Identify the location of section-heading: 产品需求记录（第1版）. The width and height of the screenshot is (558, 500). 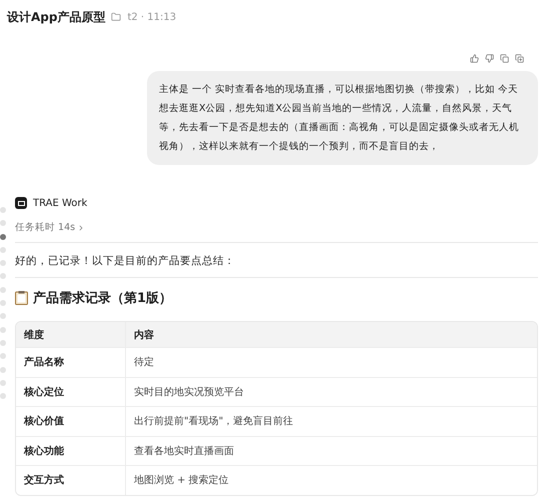
(102, 298).